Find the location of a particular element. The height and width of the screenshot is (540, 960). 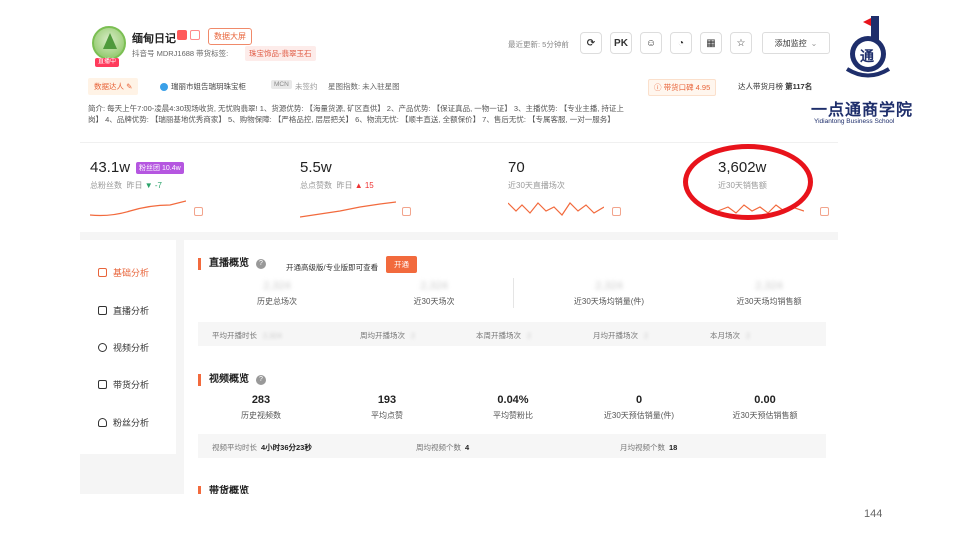

tv-icon is located at coordinates (102, 310).